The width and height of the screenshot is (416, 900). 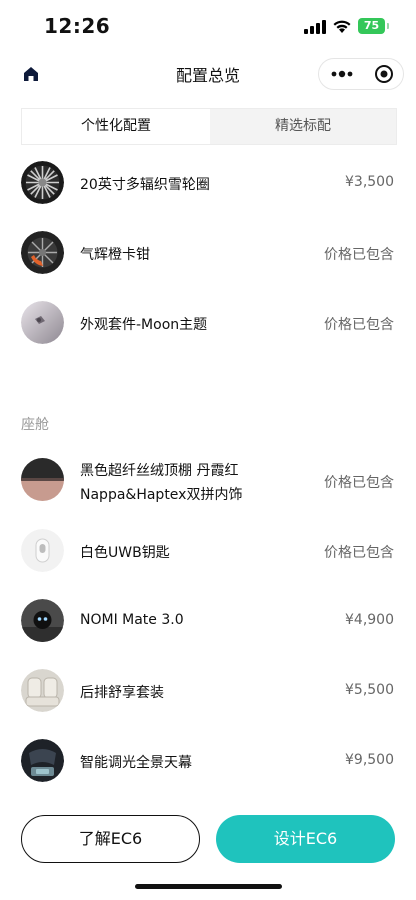 I want to click on rear-seat-thumbnail, so click(x=42, y=690).